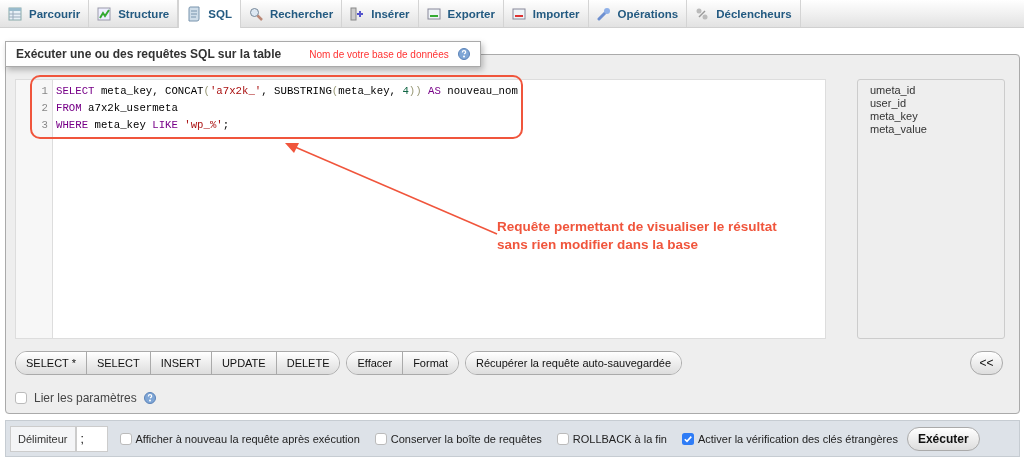 The image size is (1024, 473). Describe the element at coordinates (937, 116) in the screenshot. I see `column-name: meta_key` at that location.